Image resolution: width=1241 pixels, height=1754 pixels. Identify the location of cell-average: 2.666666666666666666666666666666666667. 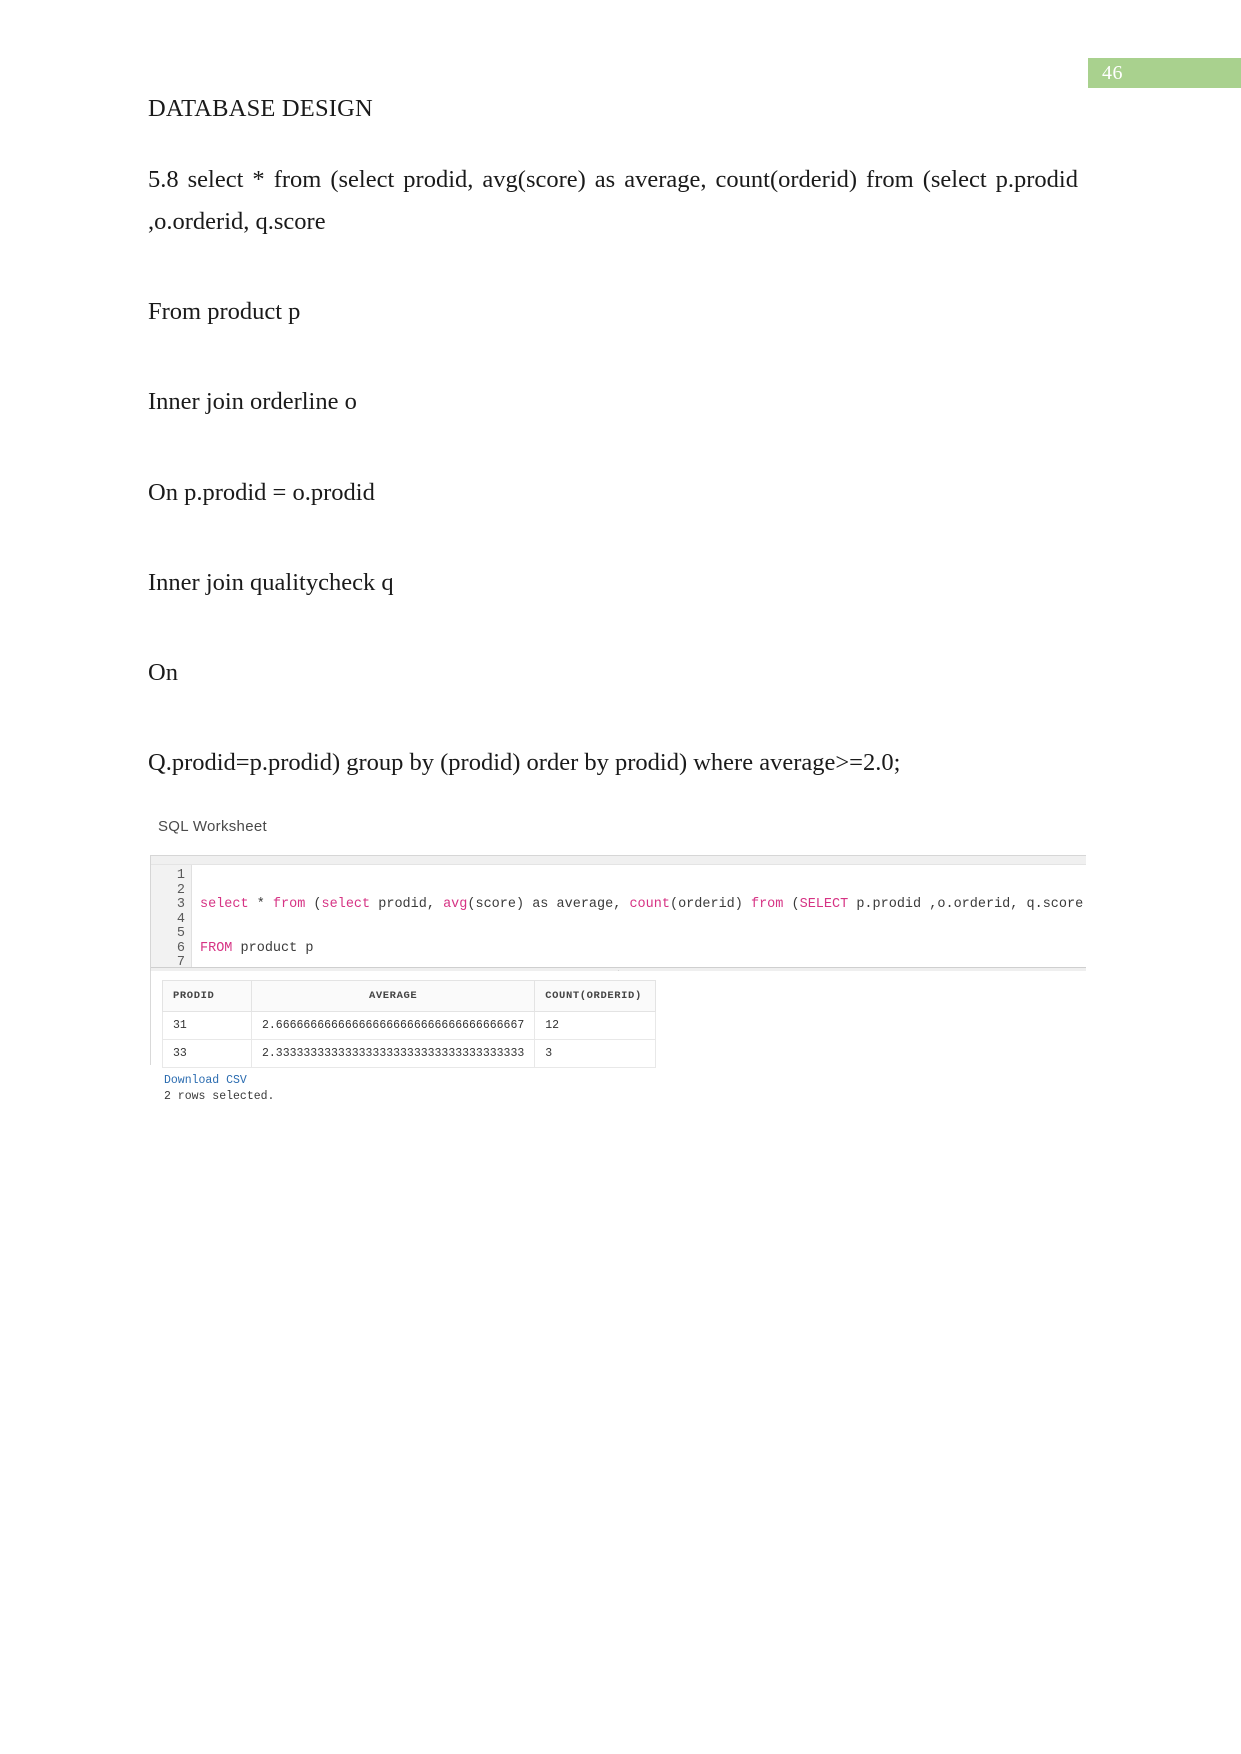
(393, 1025).